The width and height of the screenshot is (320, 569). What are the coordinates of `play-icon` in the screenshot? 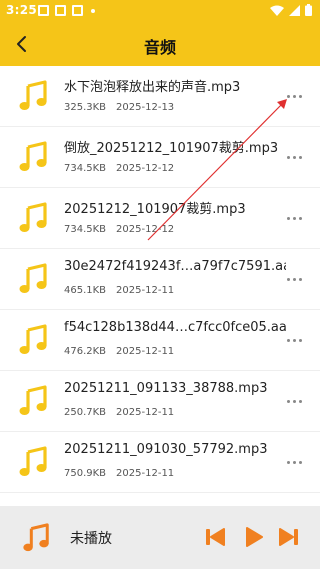 It's located at (254, 537).